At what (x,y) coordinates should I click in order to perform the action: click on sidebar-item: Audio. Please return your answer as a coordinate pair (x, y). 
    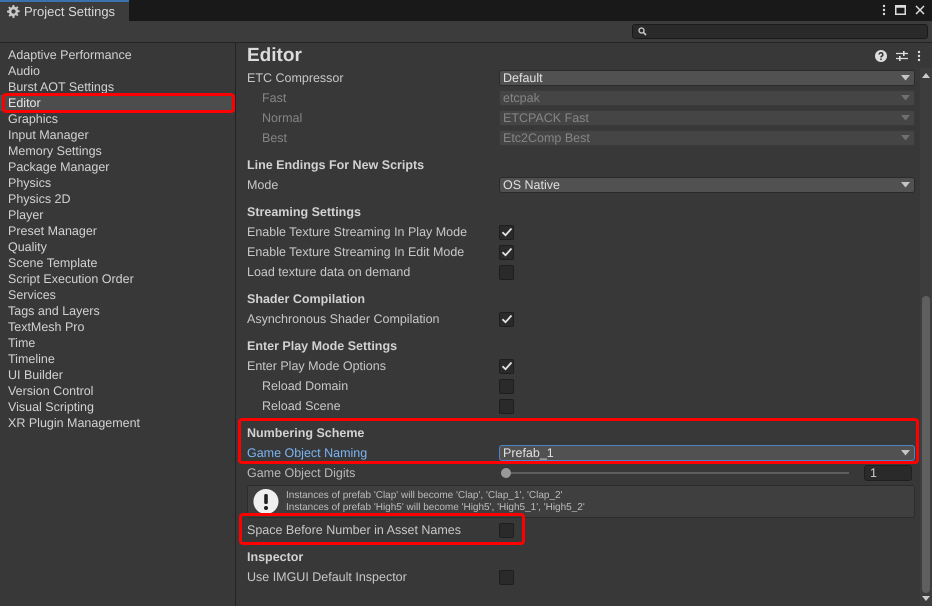
    Looking at the image, I should click on (117, 71).